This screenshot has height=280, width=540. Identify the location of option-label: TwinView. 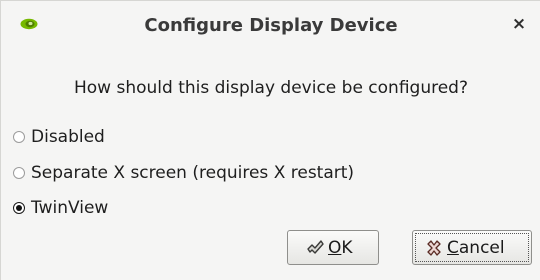
(70, 208).